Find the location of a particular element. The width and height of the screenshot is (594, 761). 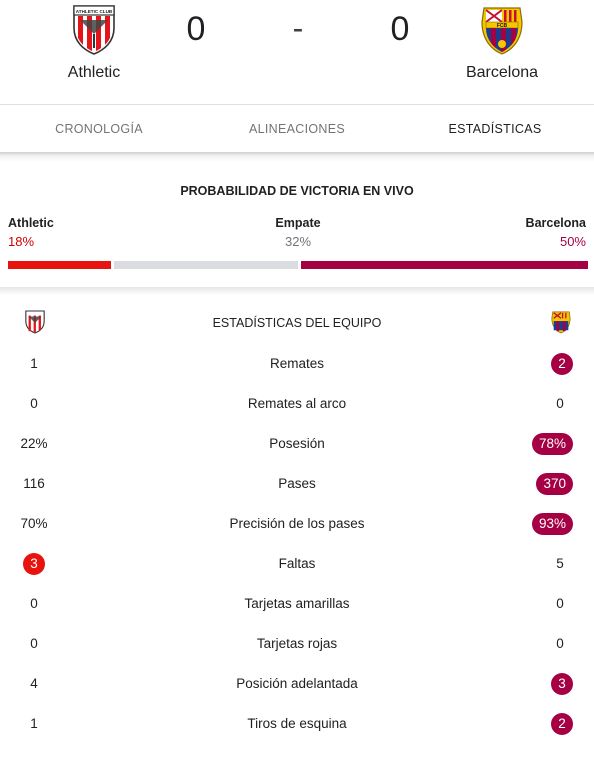

win-probability-title: PROBABILIDAD DE VICTORIA EN VIVO is located at coordinates (297, 191).